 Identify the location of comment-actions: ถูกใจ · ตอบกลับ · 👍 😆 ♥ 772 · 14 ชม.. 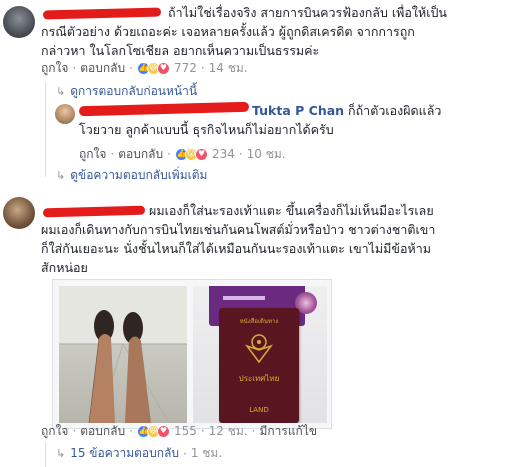
(144, 68).